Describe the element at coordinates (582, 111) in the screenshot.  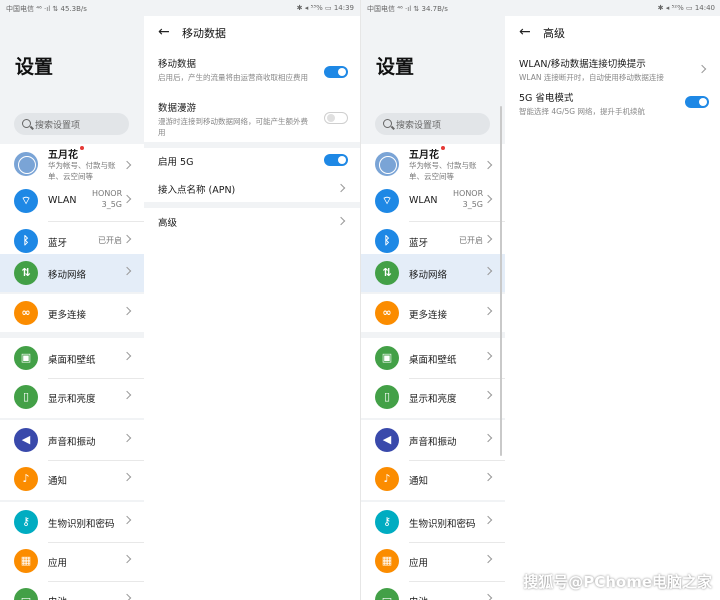
I see `setting-desc: 智能选择 4G/5G 网络，提升手机续航` at that location.